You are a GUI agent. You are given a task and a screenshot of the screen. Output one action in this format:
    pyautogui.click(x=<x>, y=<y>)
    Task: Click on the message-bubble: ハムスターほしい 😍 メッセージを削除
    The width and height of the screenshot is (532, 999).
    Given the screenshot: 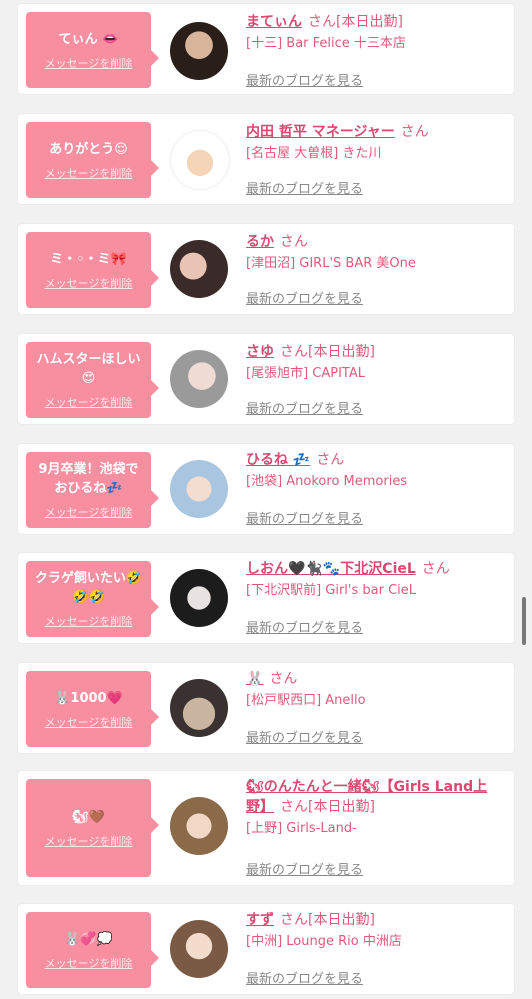 What is the action you would take?
    pyautogui.click(x=92, y=380)
    